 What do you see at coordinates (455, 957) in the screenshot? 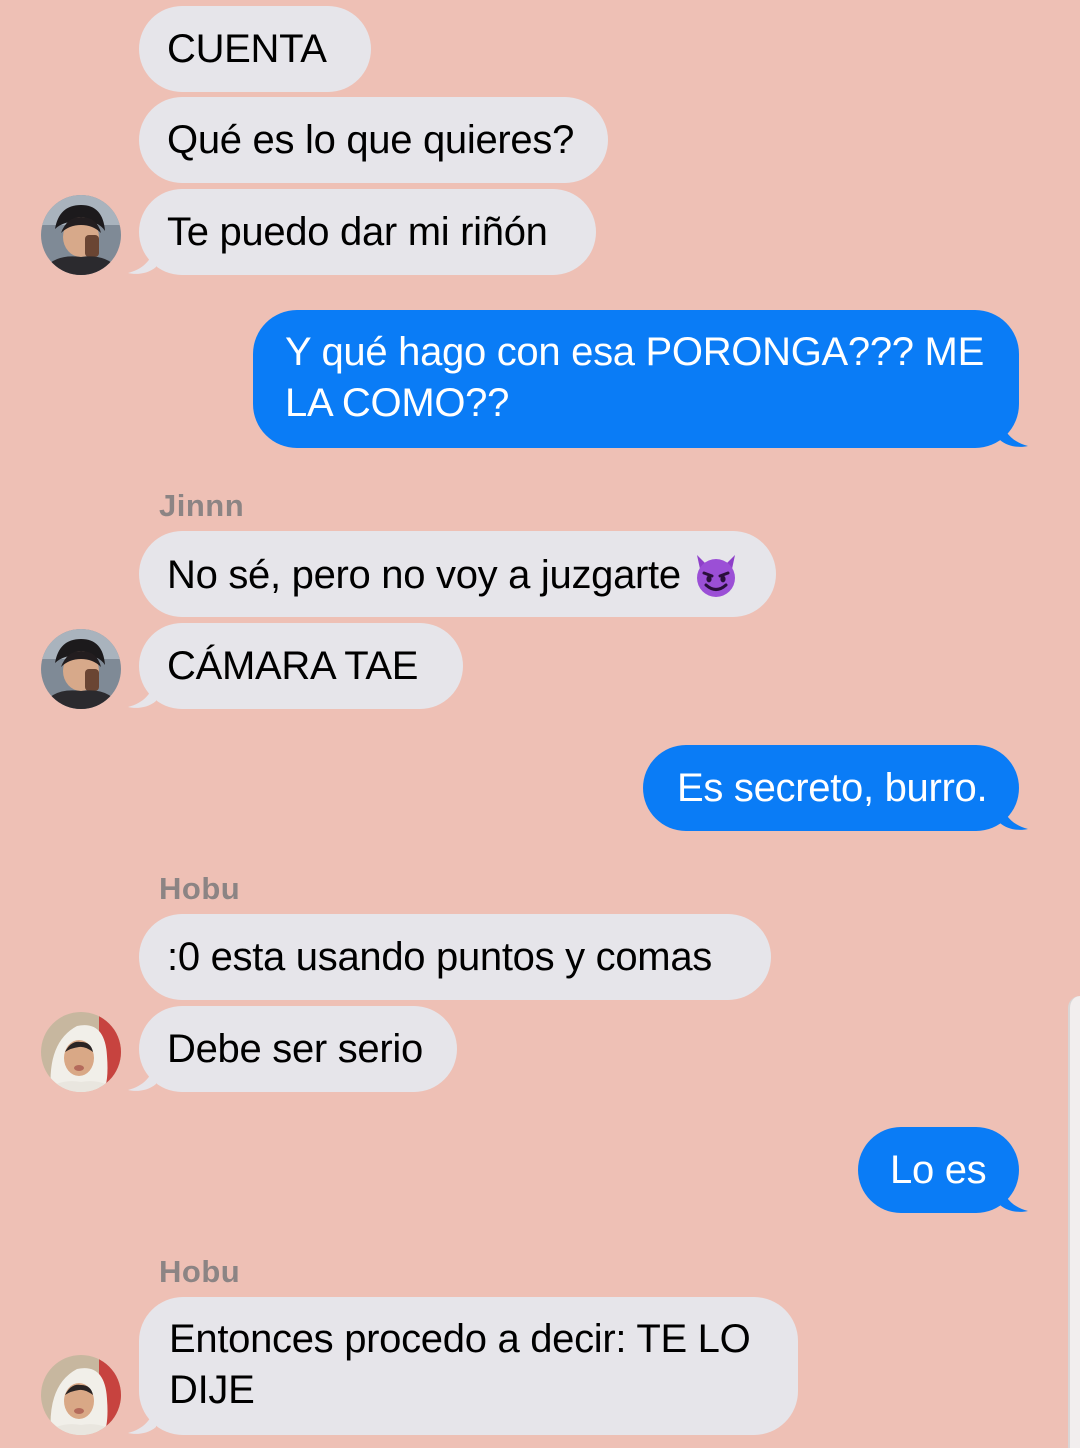
I see `message-bubble-incoming: :0 esta usando puntos y comas` at bounding box center [455, 957].